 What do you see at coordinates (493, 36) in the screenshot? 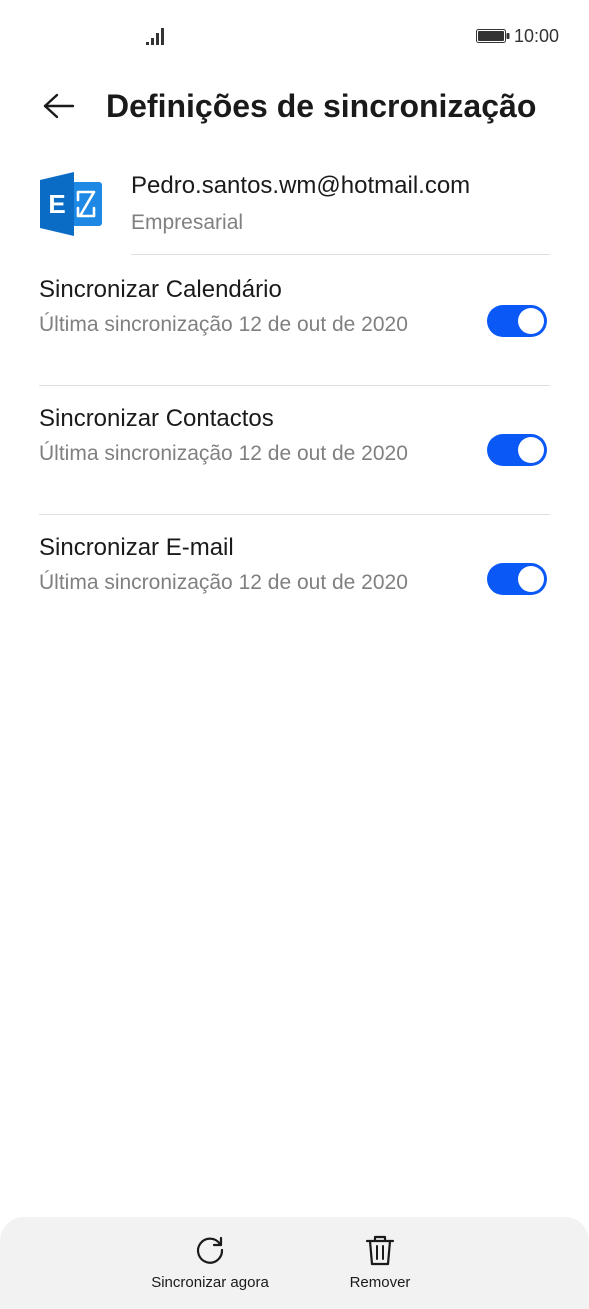
I see `battery-icon` at bounding box center [493, 36].